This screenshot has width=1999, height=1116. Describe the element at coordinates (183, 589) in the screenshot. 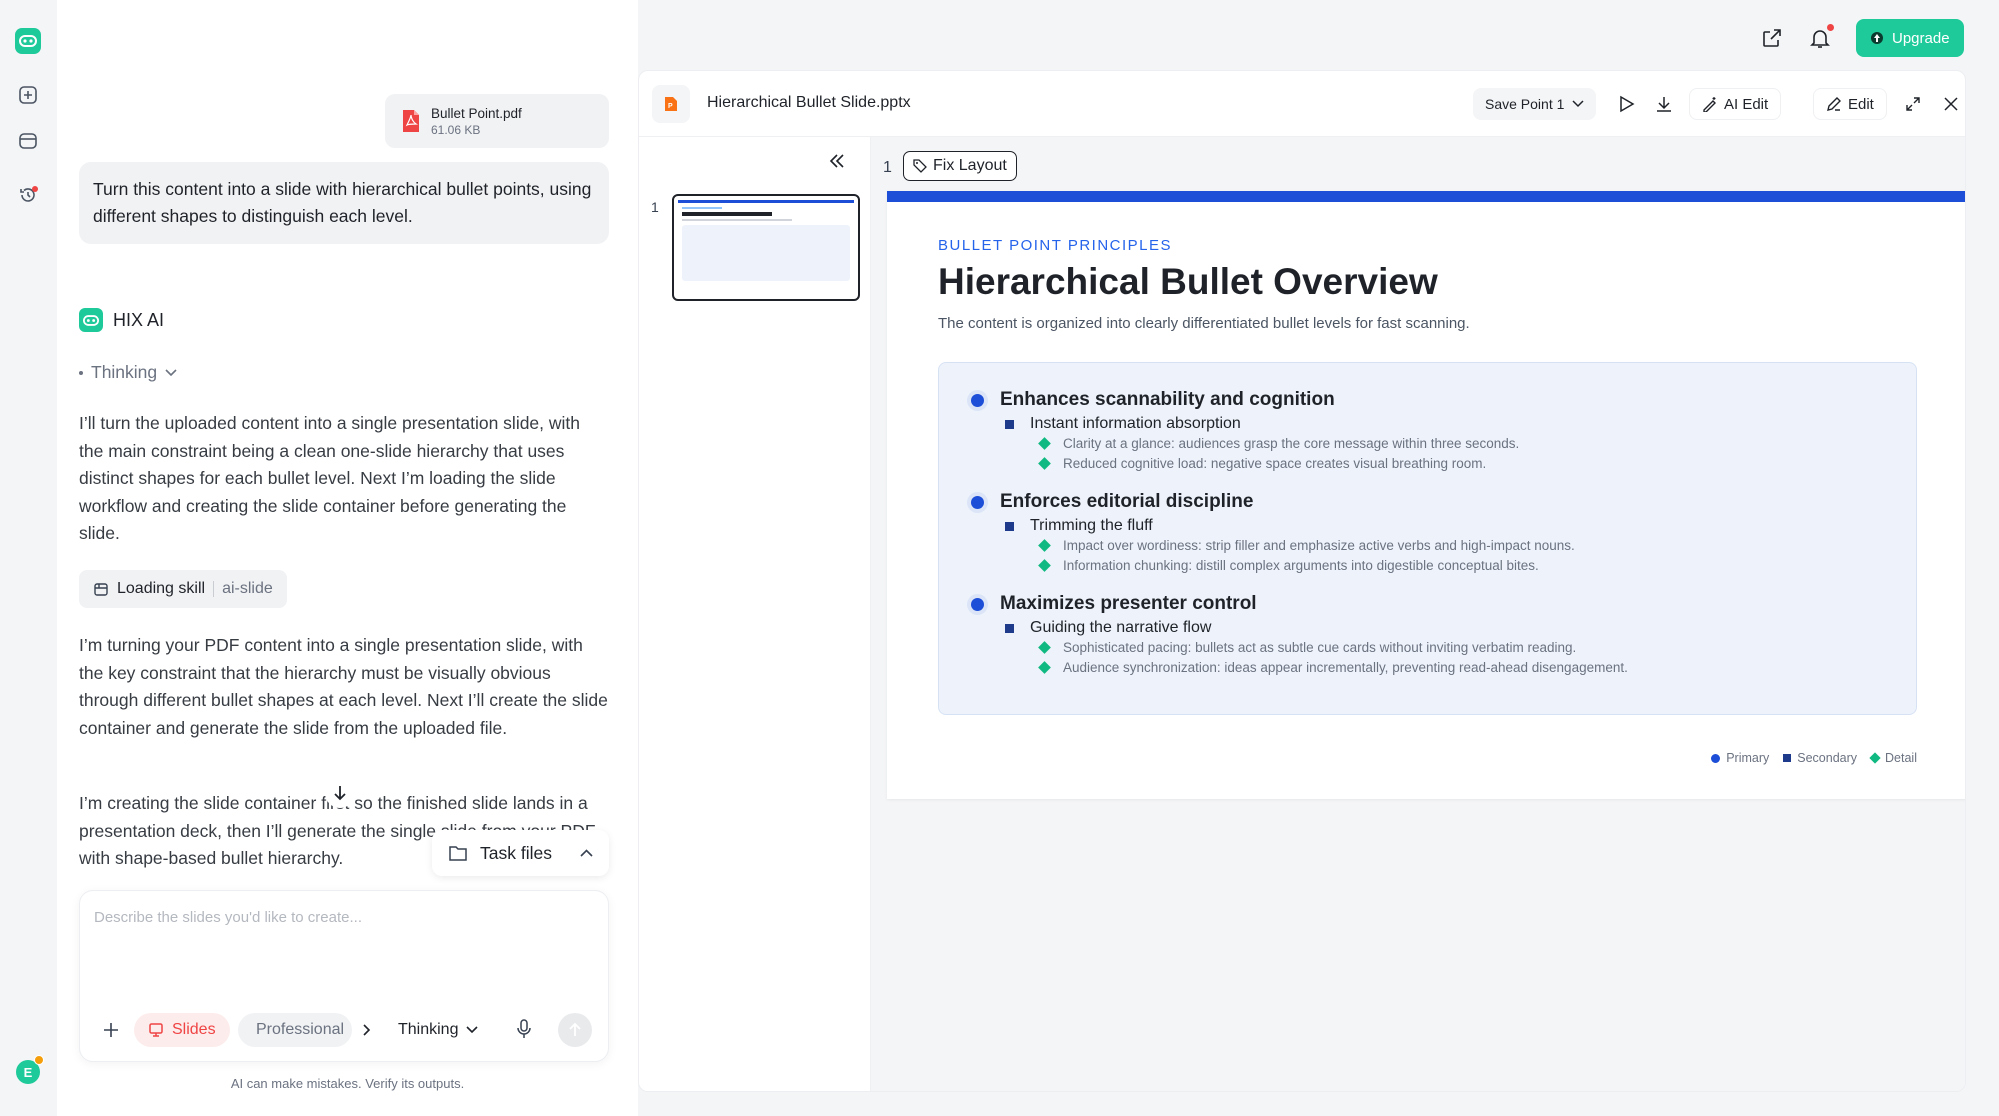

I see `loading-skill-chip: Loading skill ai-slide` at that location.